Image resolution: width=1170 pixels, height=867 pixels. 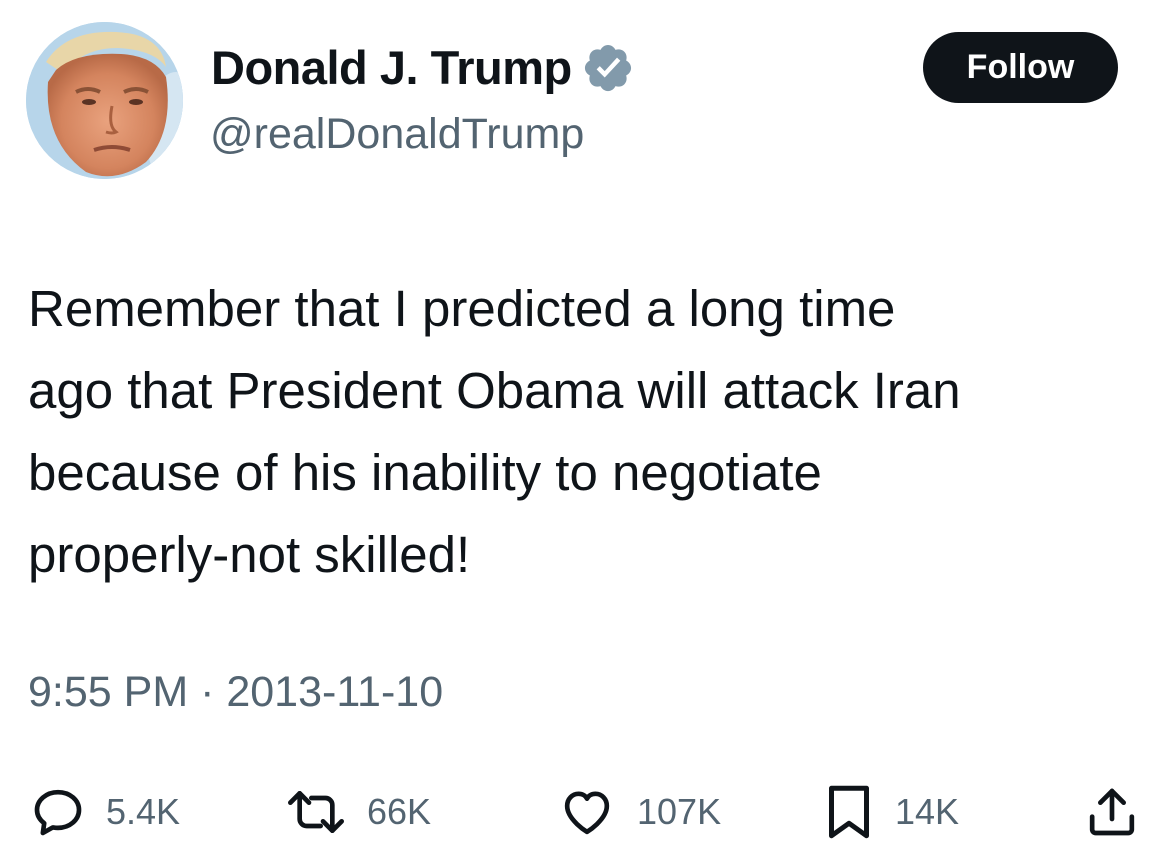 I want to click on avatar, so click(x=104, y=100).